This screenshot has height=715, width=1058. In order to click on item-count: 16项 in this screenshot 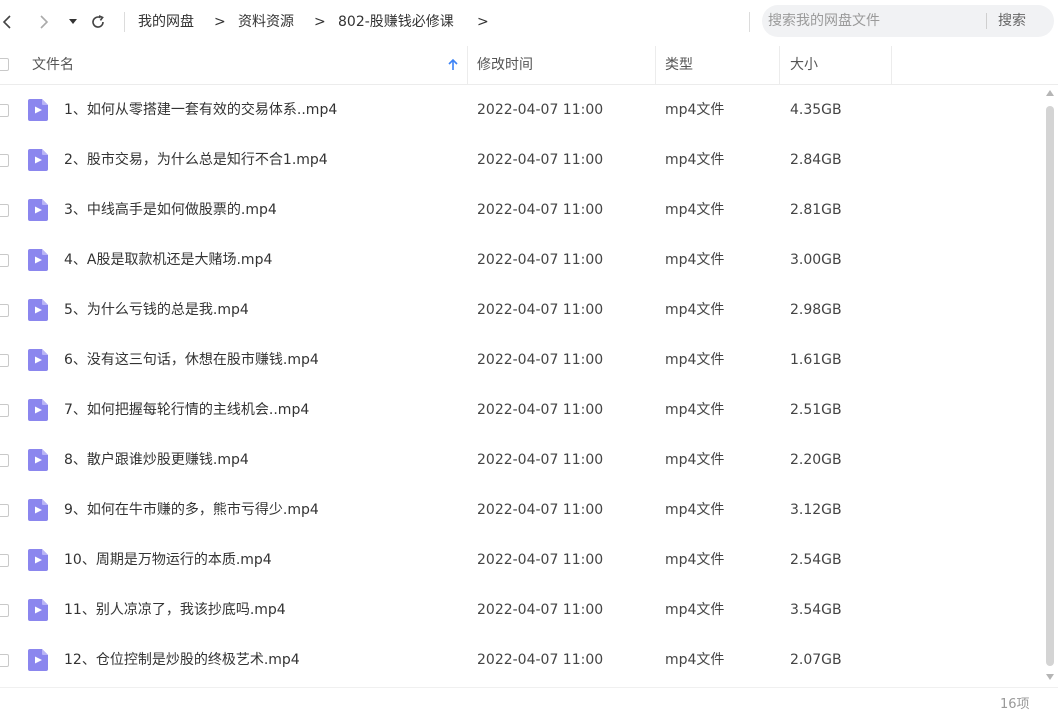, I will do `click(1015, 704)`.